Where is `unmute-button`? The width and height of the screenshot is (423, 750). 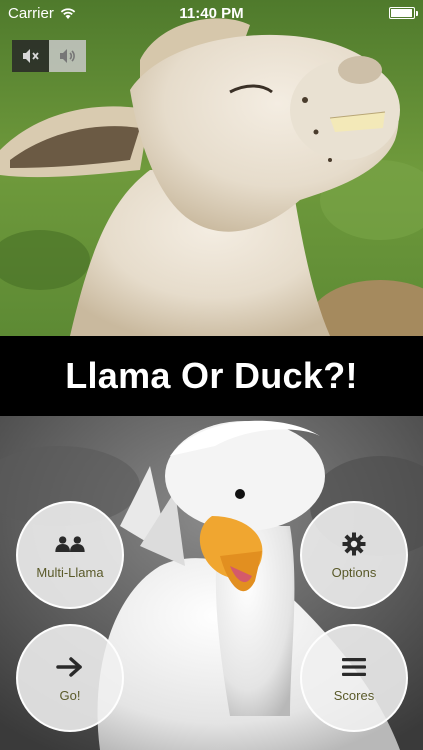 unmute-button is located at coordinates (67, 56).